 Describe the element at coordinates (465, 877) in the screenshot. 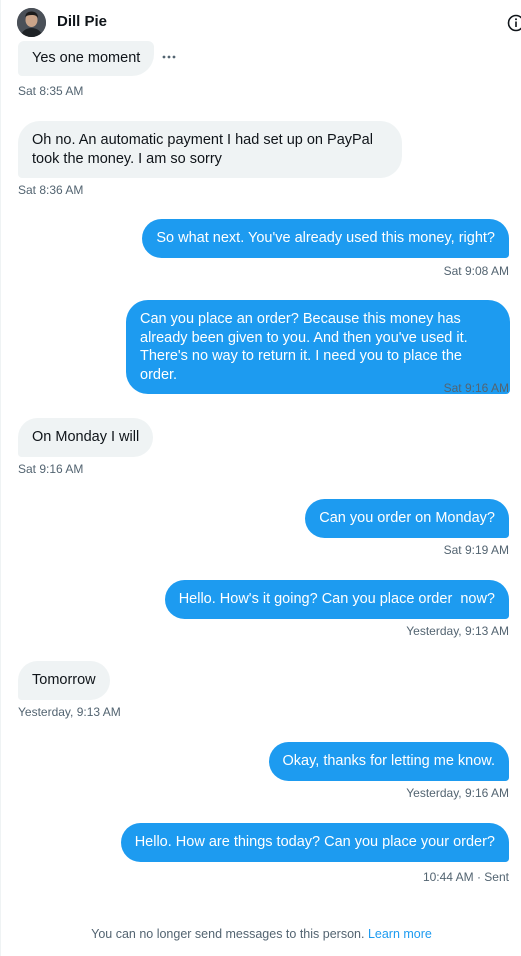

I see `message-status: 10:44 AM · Sent` at that location.